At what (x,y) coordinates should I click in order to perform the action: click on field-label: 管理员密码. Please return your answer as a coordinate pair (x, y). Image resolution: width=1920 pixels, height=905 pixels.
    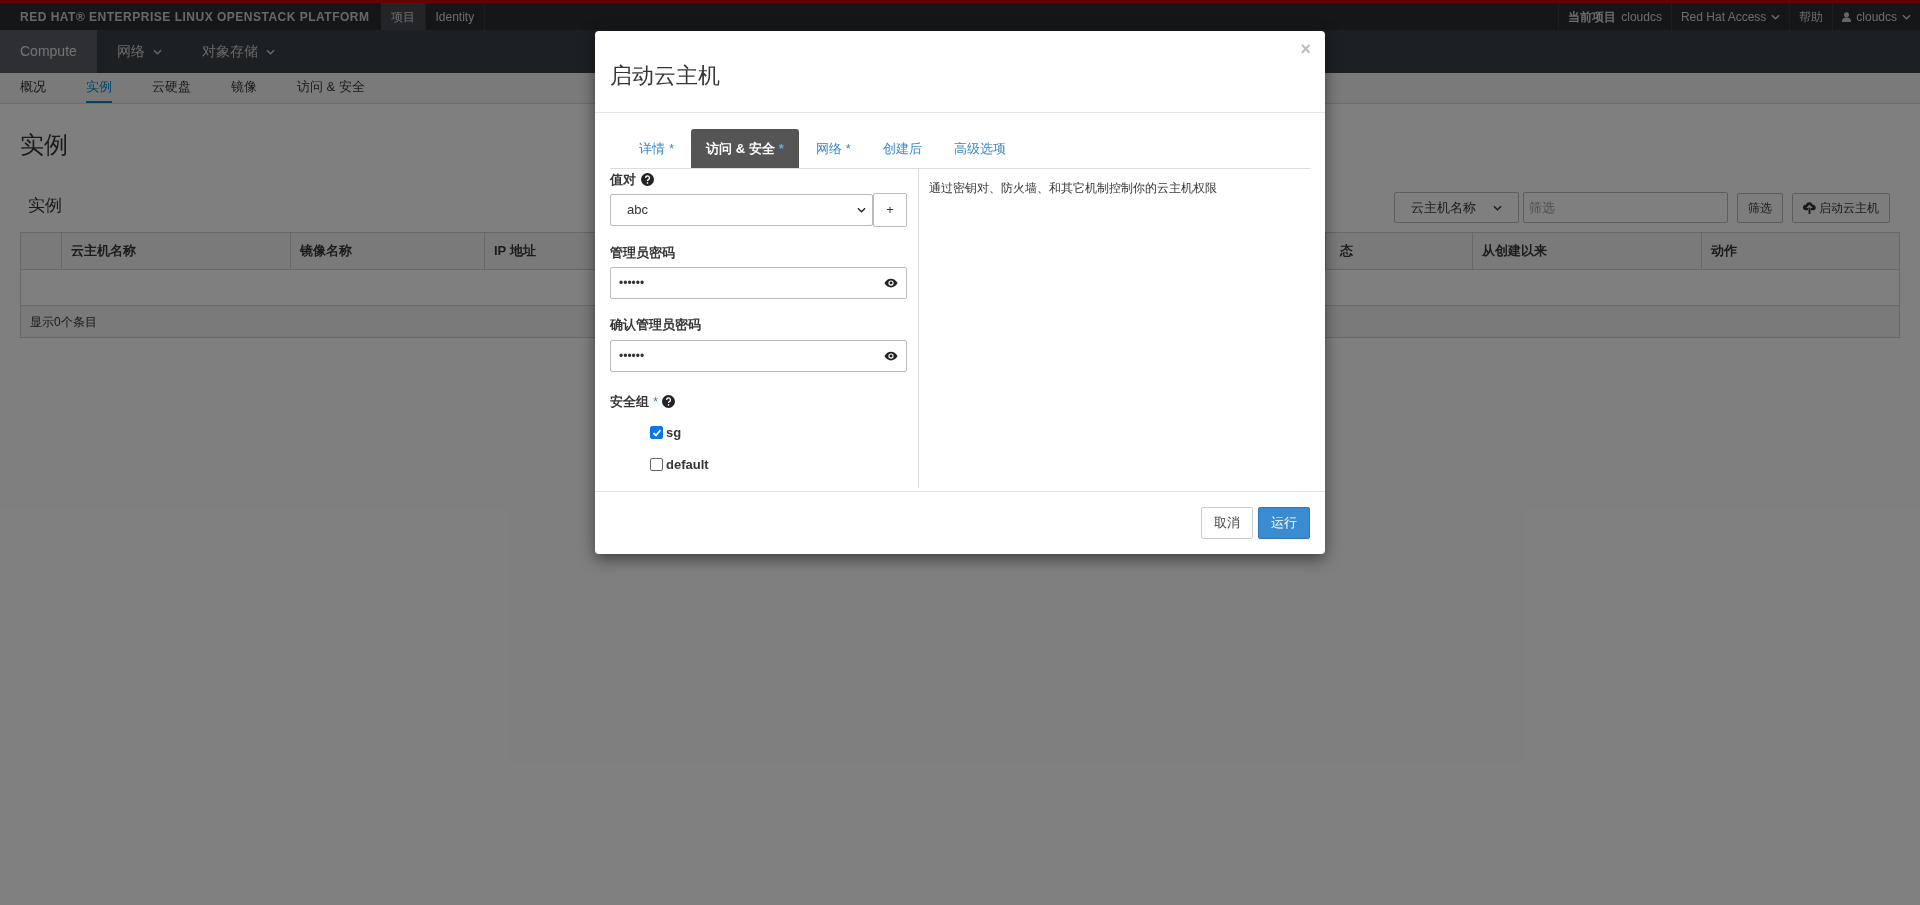
    Looking at the image, I should click on (643, 252).